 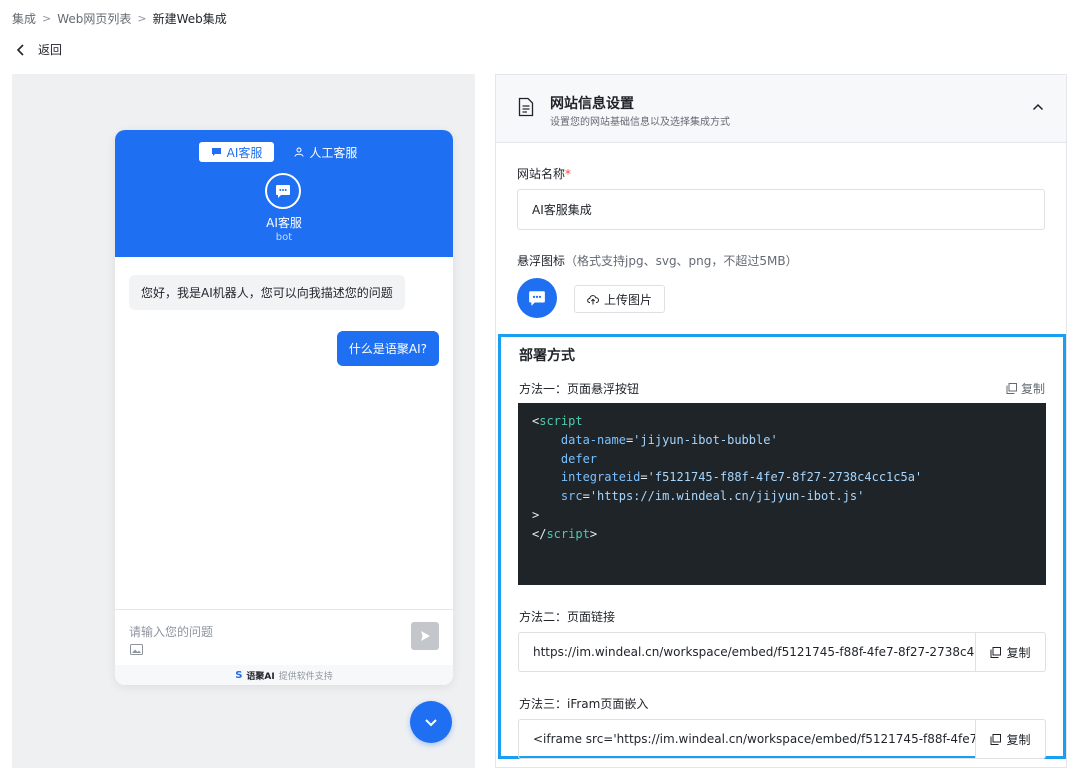 I want to click on upload-label: 上传图片, so click(x=628, y=299).